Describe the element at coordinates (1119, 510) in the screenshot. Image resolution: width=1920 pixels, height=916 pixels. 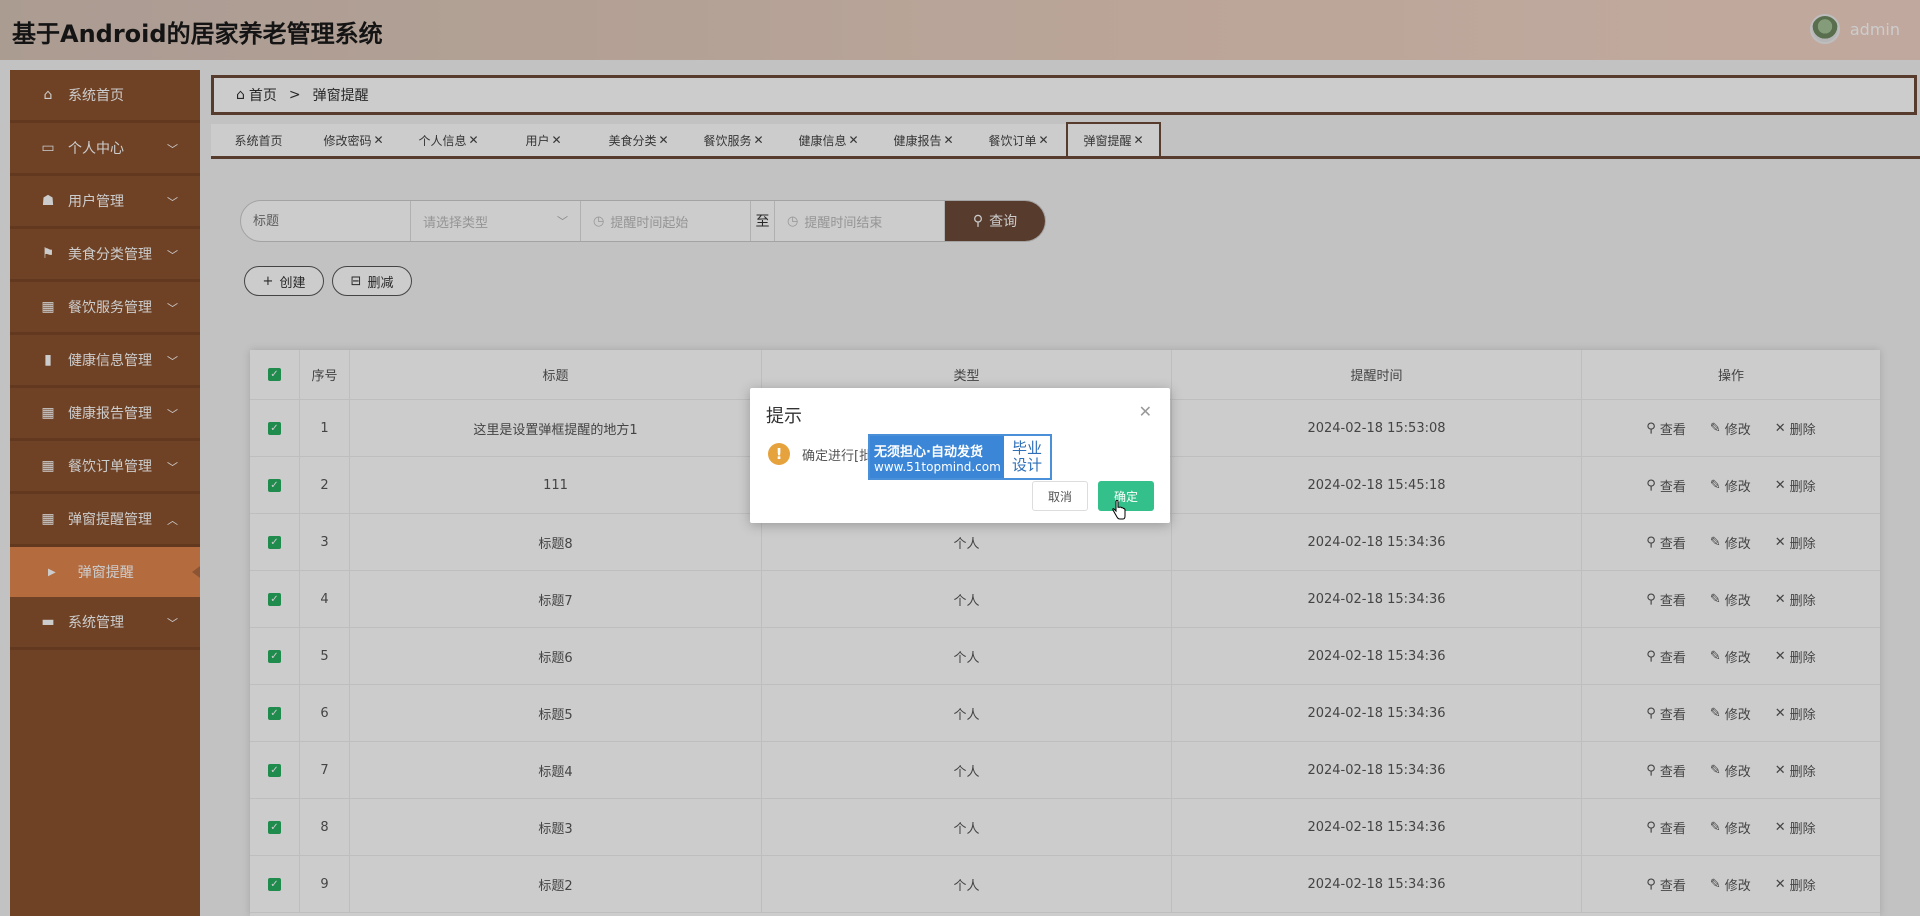
I see `hand-cursor-icon` at that location.